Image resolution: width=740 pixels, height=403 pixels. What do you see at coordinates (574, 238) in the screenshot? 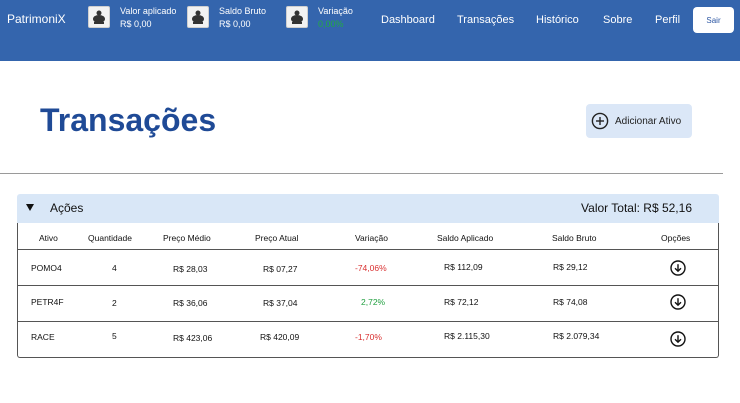
I see `col-saldo-bruto: Saldo Bruto` at bounding box center [574, 238].